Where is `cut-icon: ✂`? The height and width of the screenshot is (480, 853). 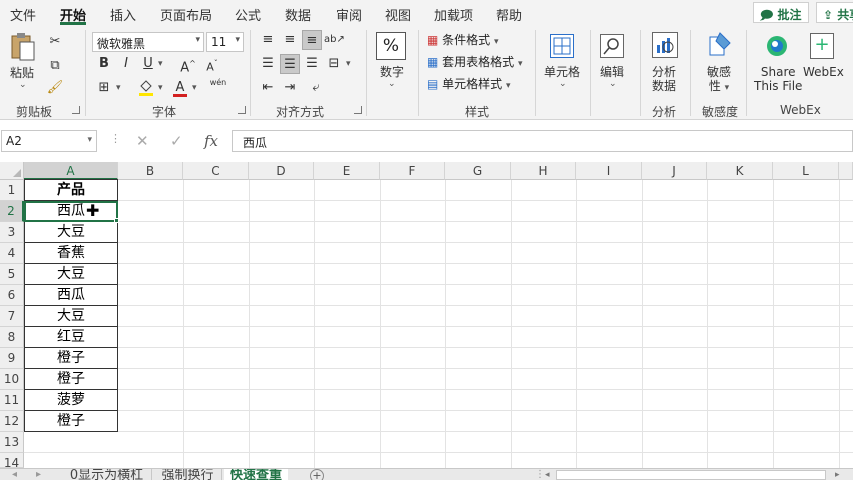 cut-icon: ✂ is located at coordinates (55, 42).